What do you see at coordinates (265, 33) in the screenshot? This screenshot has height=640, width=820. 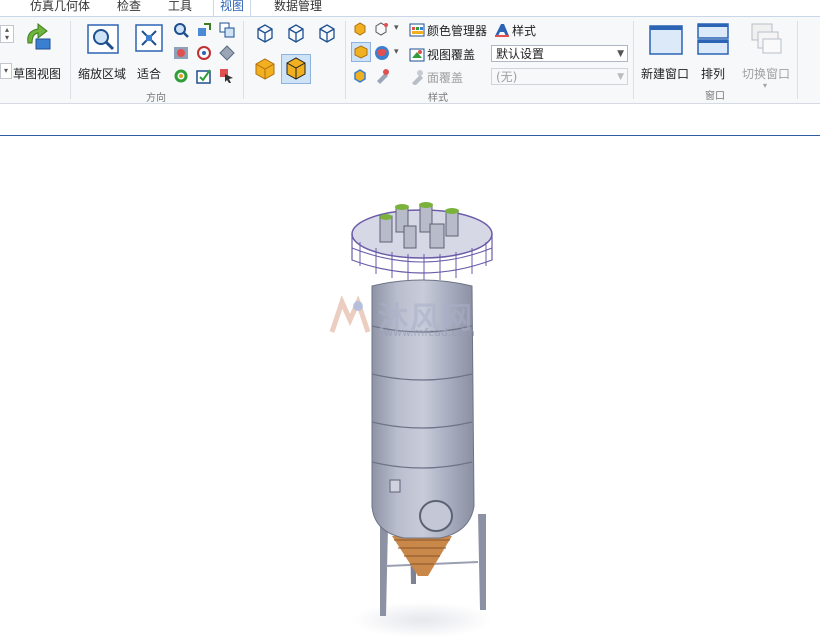 I see `wireframe-cube-icon` at bounding box center [265, 33].